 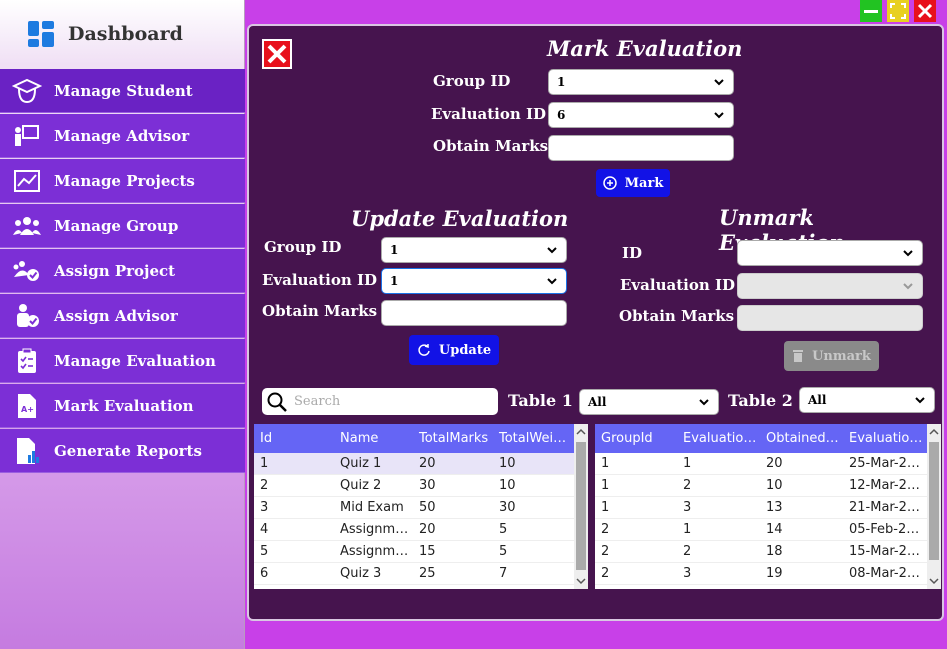 What do you see at coordinates (361, 573) in the screenshot?
I see `table-cell: Quiz 3` at bounding box center [361, 573].